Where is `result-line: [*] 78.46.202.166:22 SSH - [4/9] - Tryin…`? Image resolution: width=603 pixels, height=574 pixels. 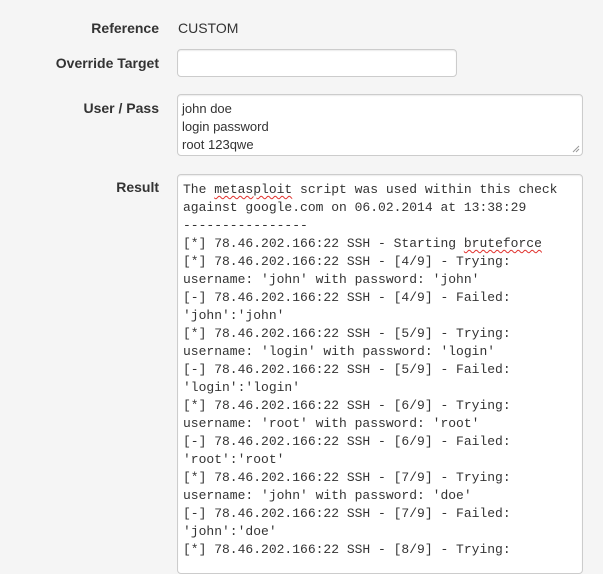 result-line: [*] 78.46.202.166:22 SSH - [4/9] - Tryin… is located at coordinates (347, 261).